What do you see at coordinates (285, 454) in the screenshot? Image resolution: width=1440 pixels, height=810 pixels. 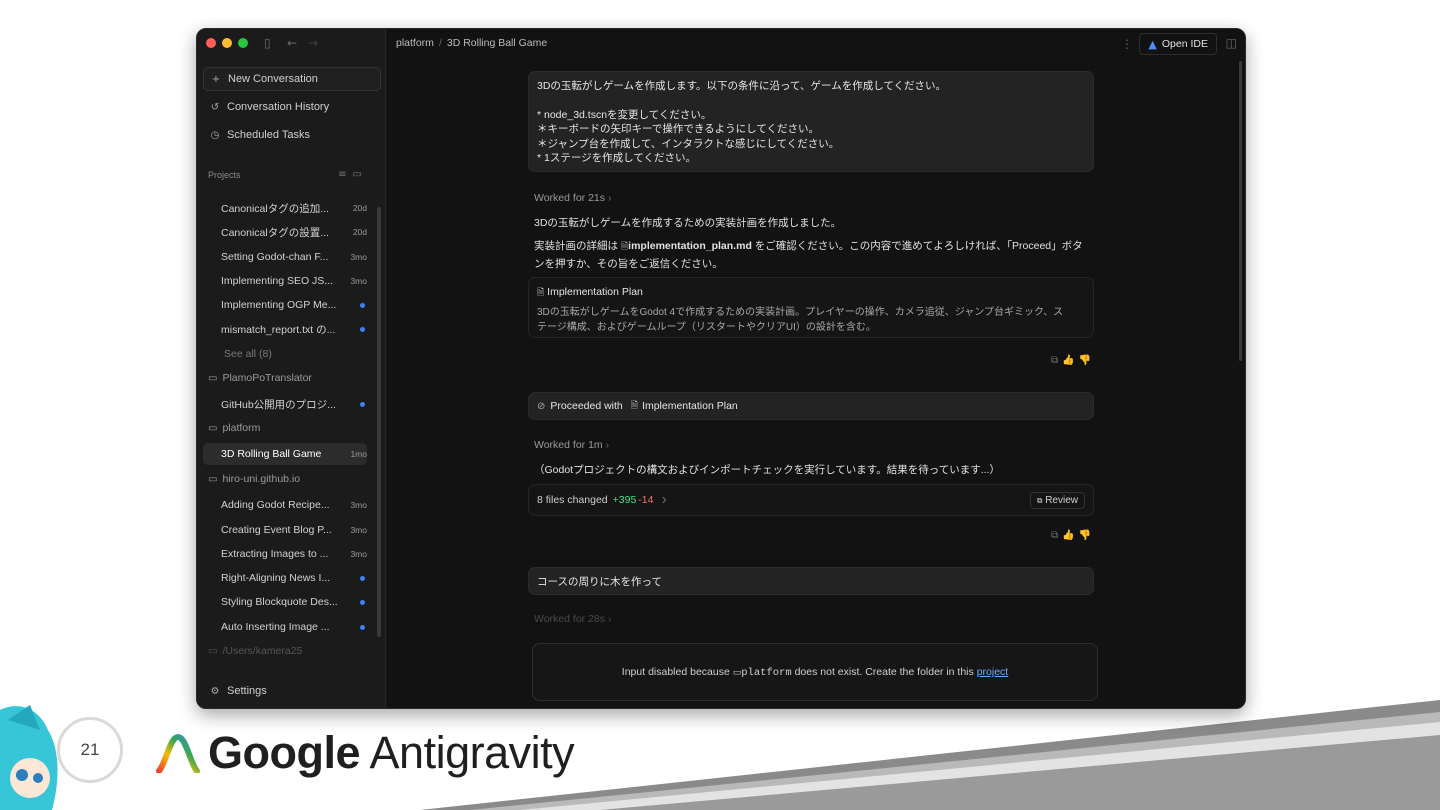 I see `conversation-item-active: 3D Rolling Ball Game 1mo` at bounding box center [285, 454].